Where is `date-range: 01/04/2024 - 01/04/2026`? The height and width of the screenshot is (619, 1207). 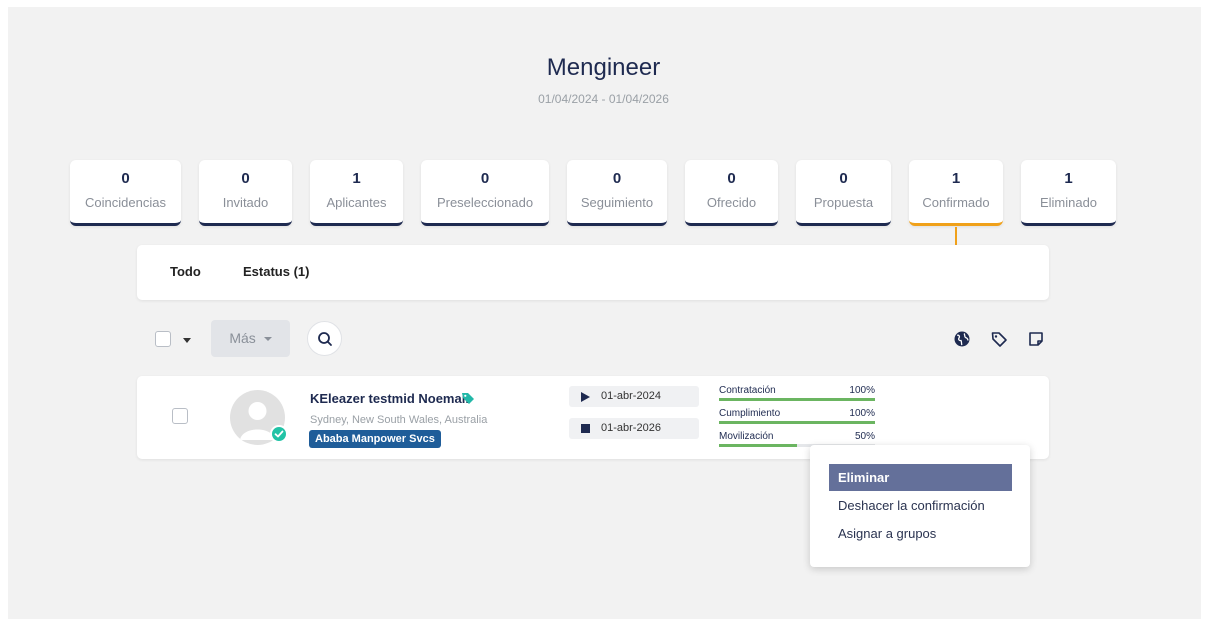
date-range: 01/04/2024 - 01/04/2026 is located at coordinates (603, 99).